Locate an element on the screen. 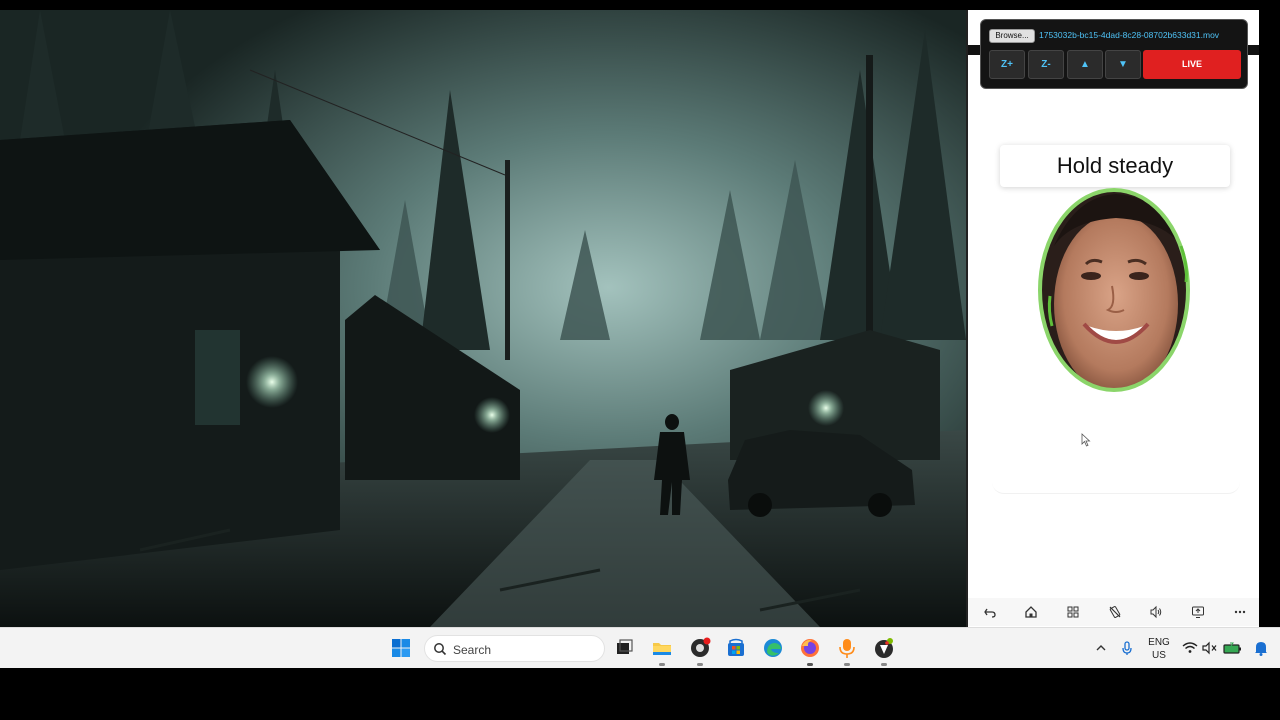 The image size is (1280, 720). face-preview is located at coordinates (1114, 290).